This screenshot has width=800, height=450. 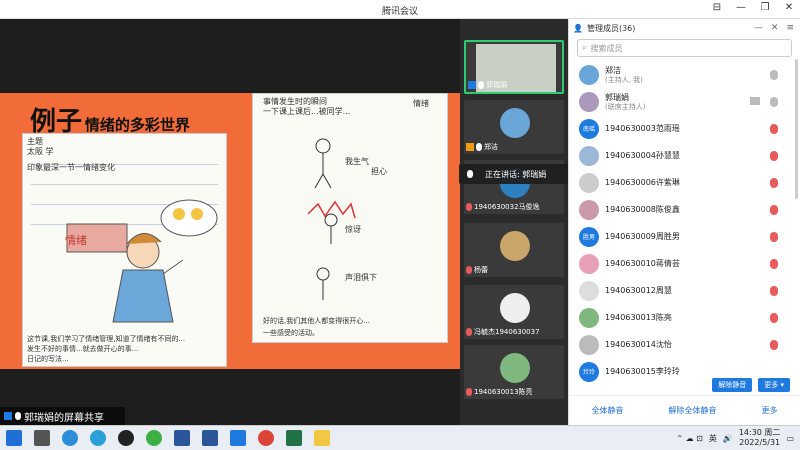 I want to click on notification-icon: ▭, so click(x=790, y=438).